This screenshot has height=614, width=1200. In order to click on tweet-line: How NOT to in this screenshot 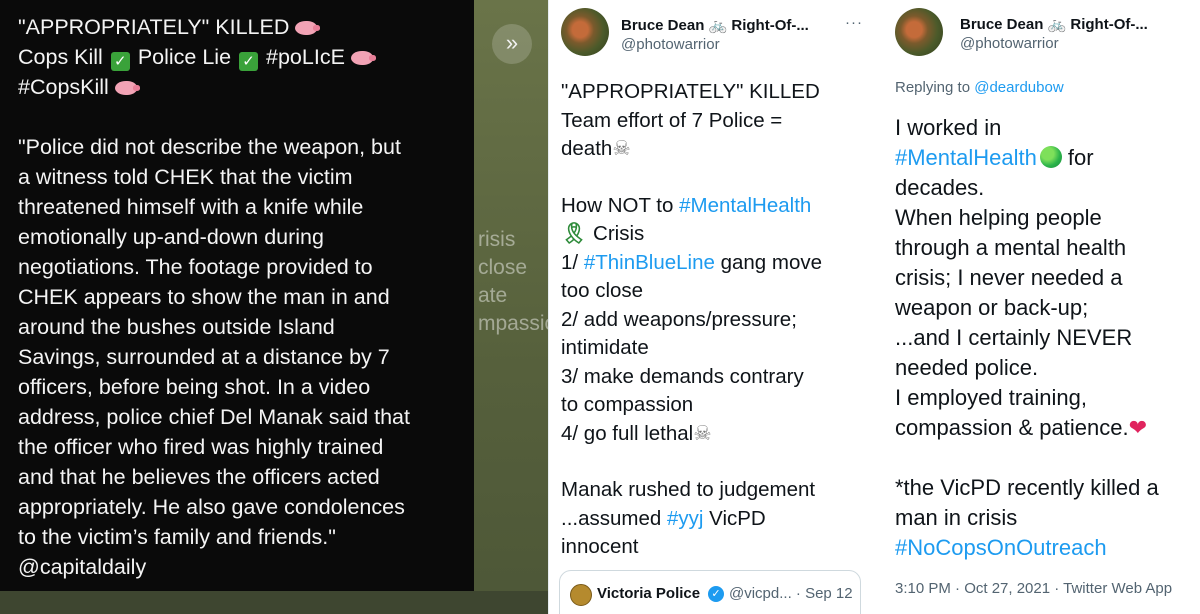, I will do `click(617, 205)`.